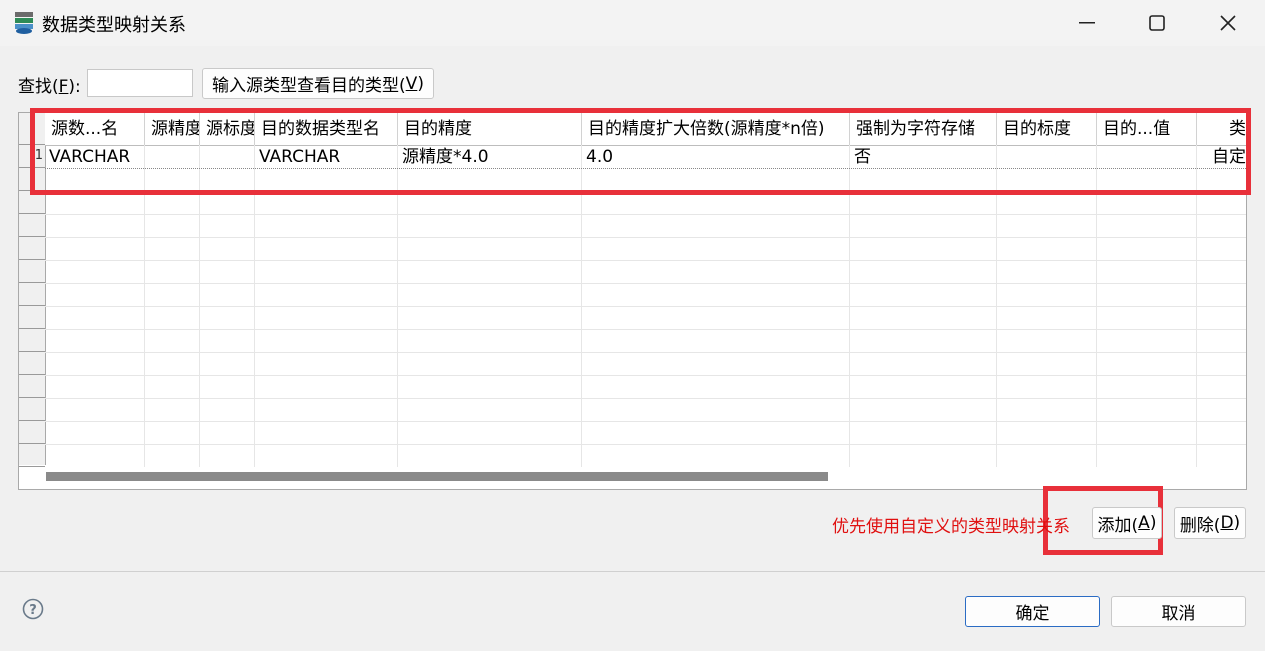 Image resolution: width=1265 pixels, height=651 pixels. What do you see at coordinates (437, 476) in the screenshot?
I see `scrollbar-thumb` at bounding box center [437, 476].